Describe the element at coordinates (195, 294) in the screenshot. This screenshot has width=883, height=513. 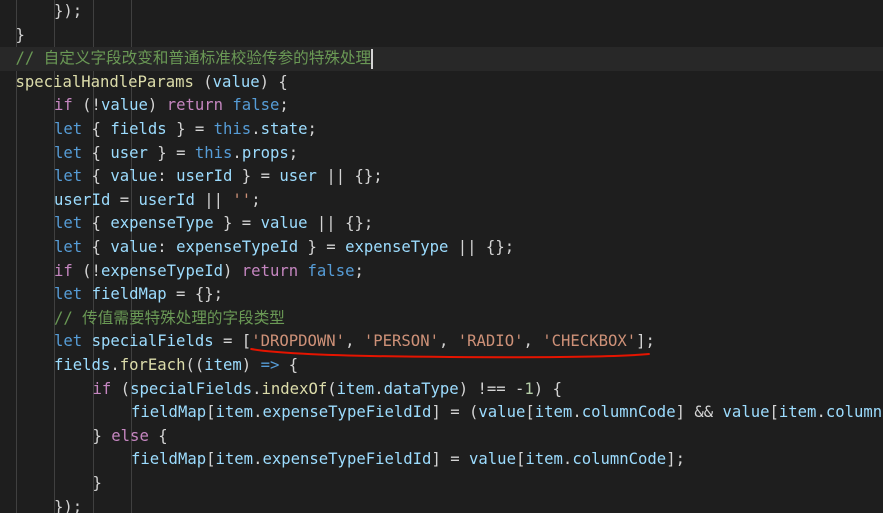
I see `code-token: = {};` at that location.